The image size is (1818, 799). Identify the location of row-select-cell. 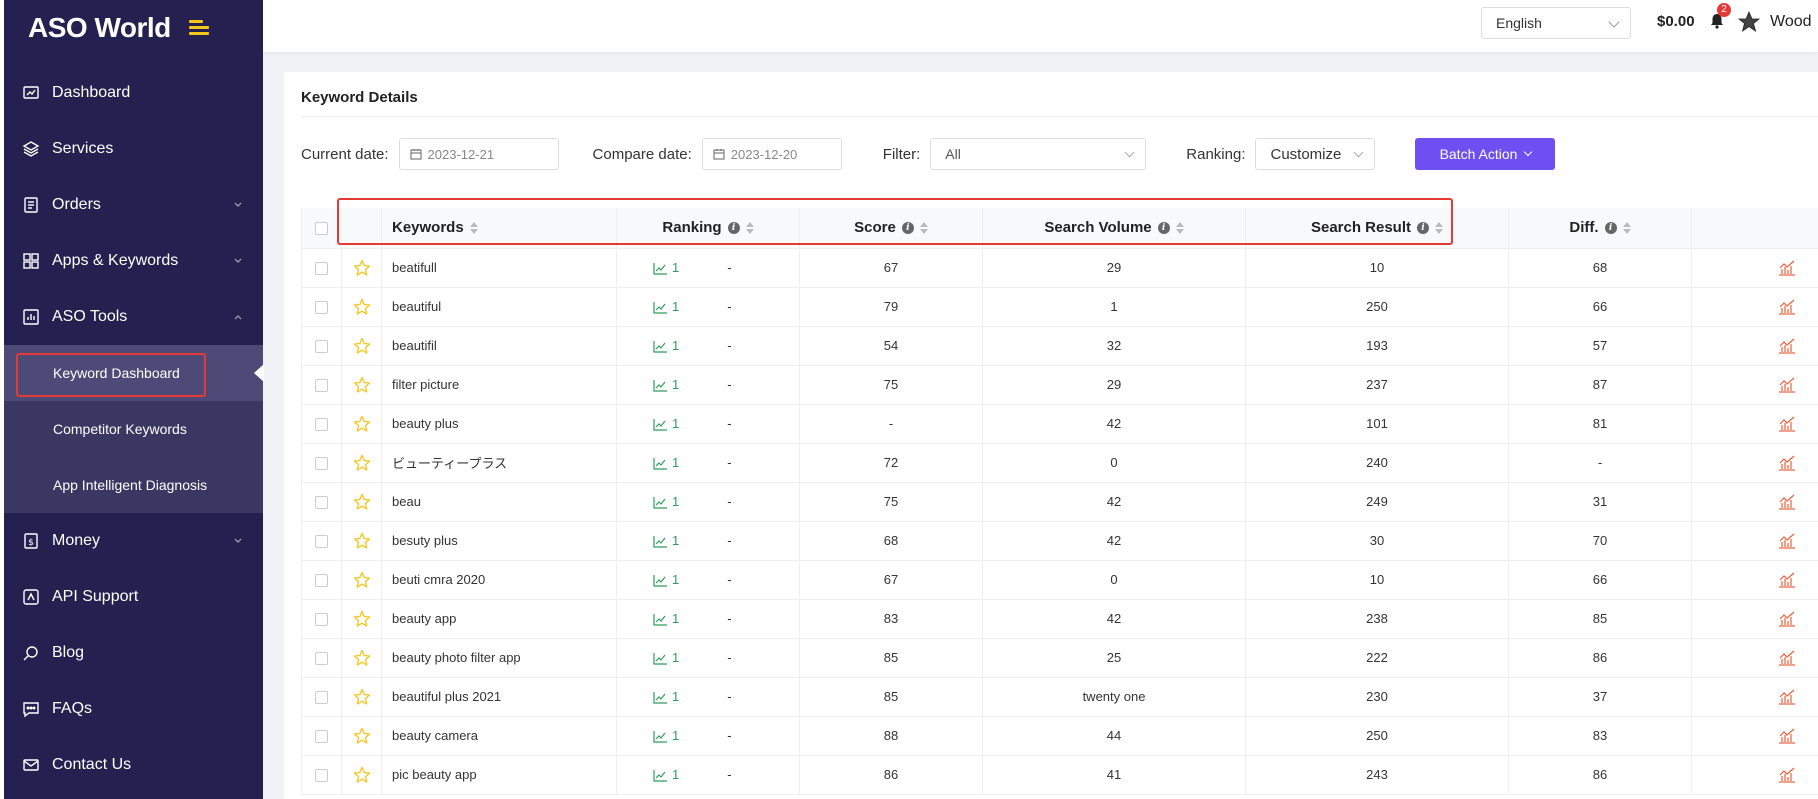
(321, 385).